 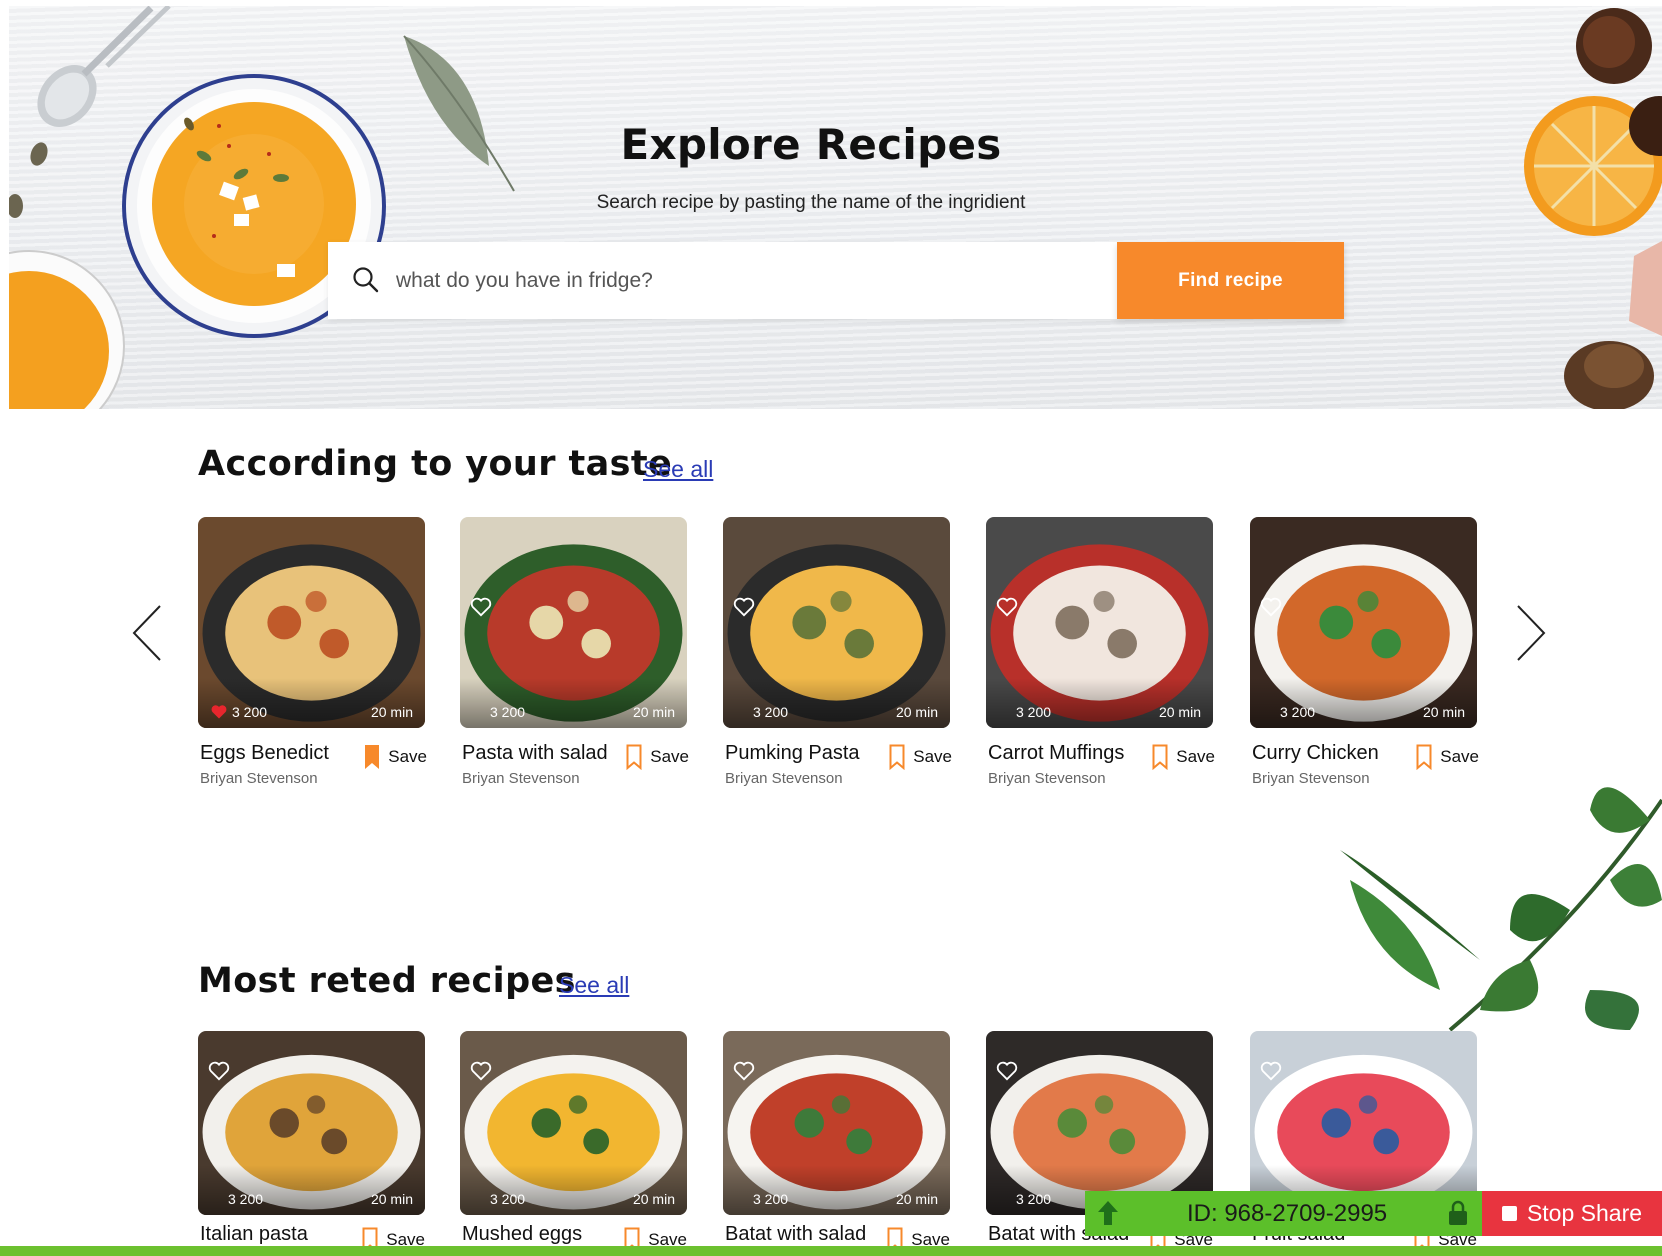 I want to click on recipe-title: Pasta with salad, so click(x=535, y=753).